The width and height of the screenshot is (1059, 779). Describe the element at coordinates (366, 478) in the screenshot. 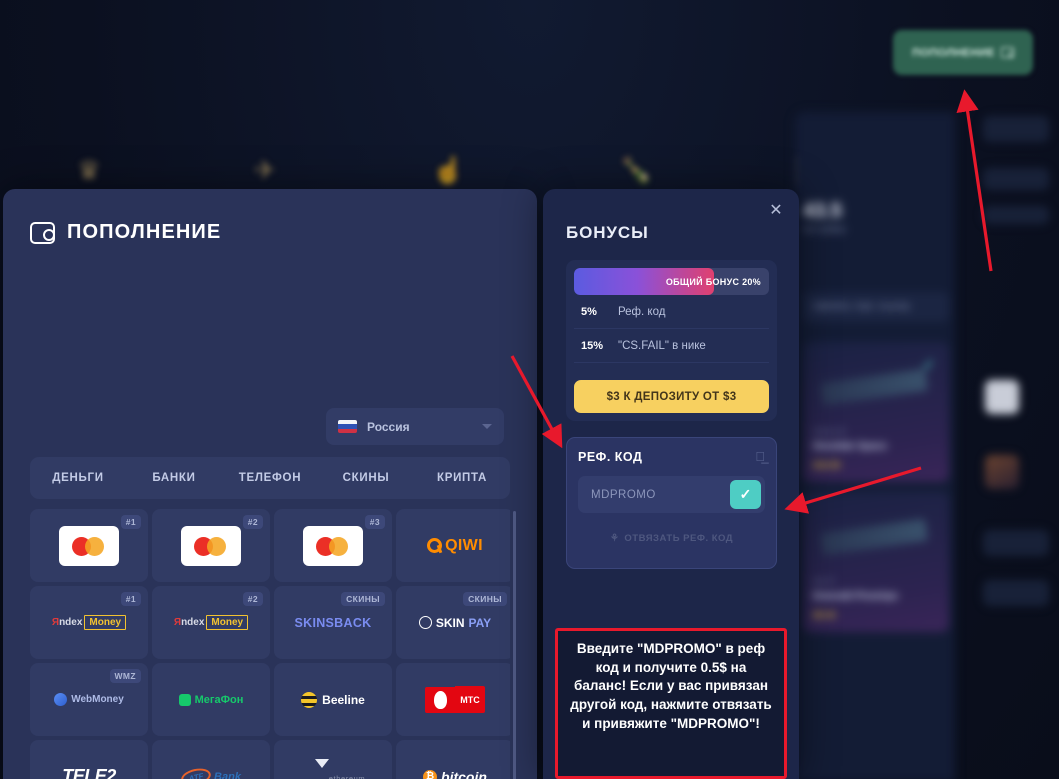

I see `tab-skiny: СКИНЫ` at that location.